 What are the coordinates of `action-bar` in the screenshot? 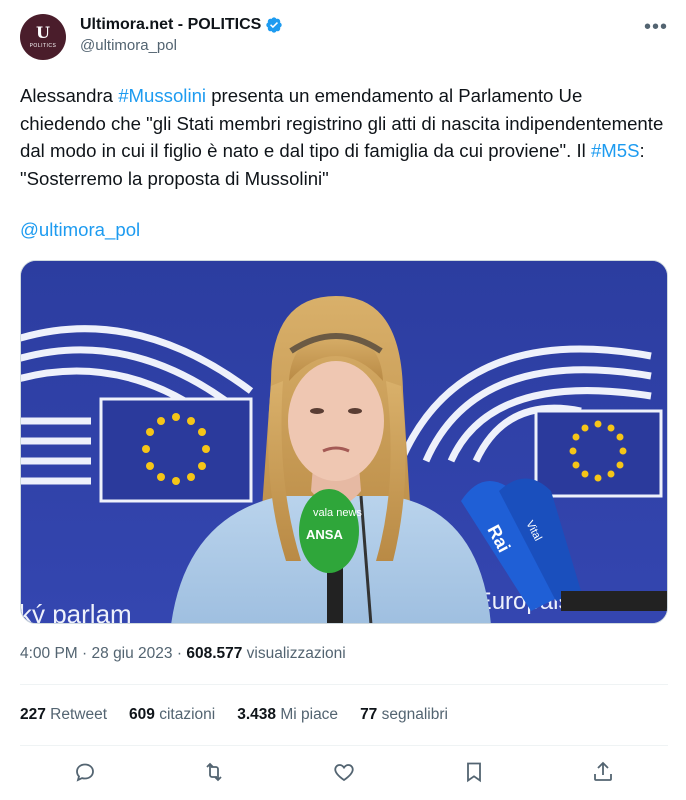 It's located at (344, 772).